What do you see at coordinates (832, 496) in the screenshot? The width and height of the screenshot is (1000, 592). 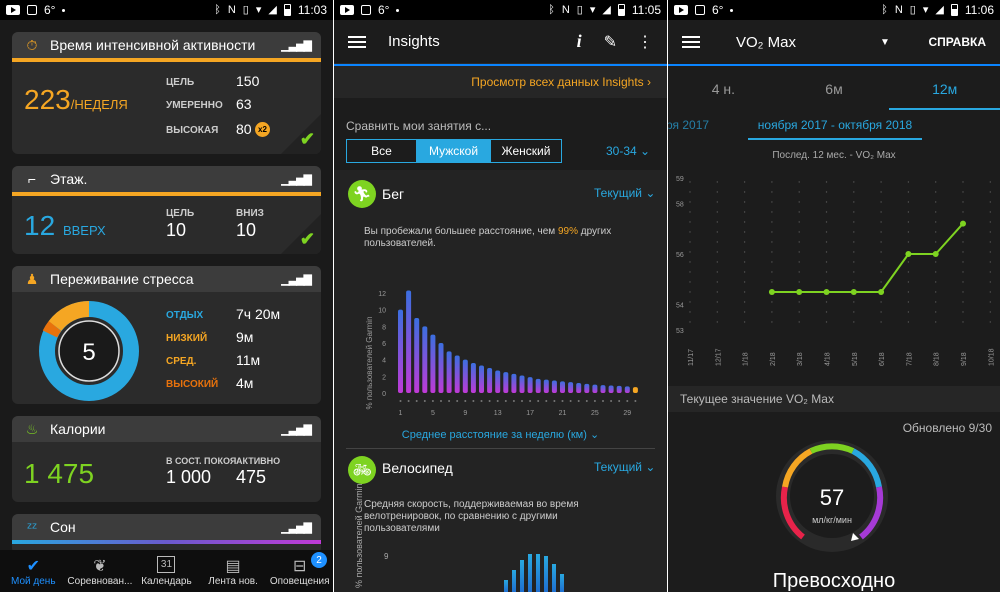 I see `vo2max-gauge: 57 мл/кг/мин` at bounding box center [832, 496].